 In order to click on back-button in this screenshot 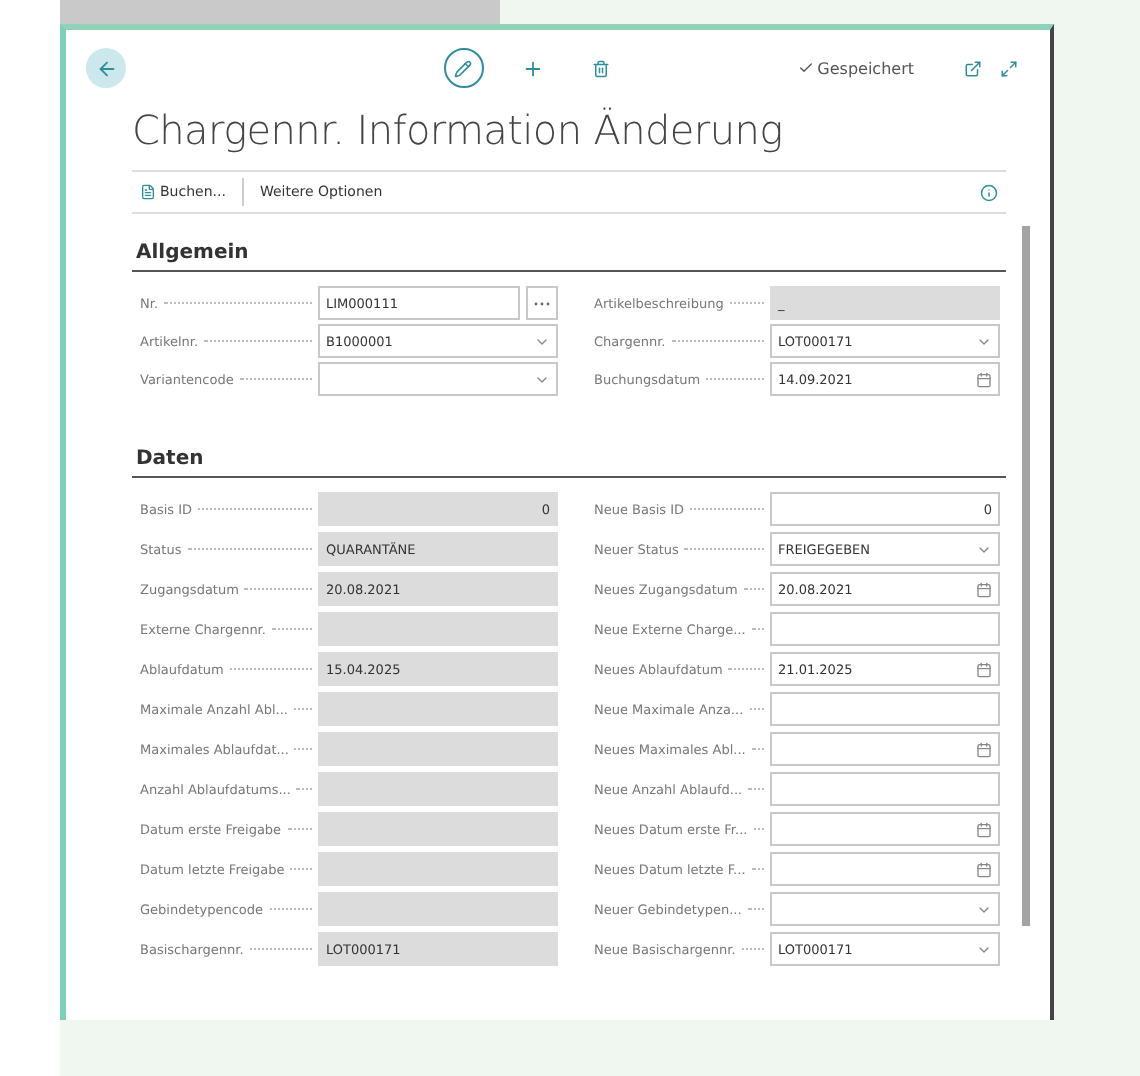, I will do `click(106, 68)`.